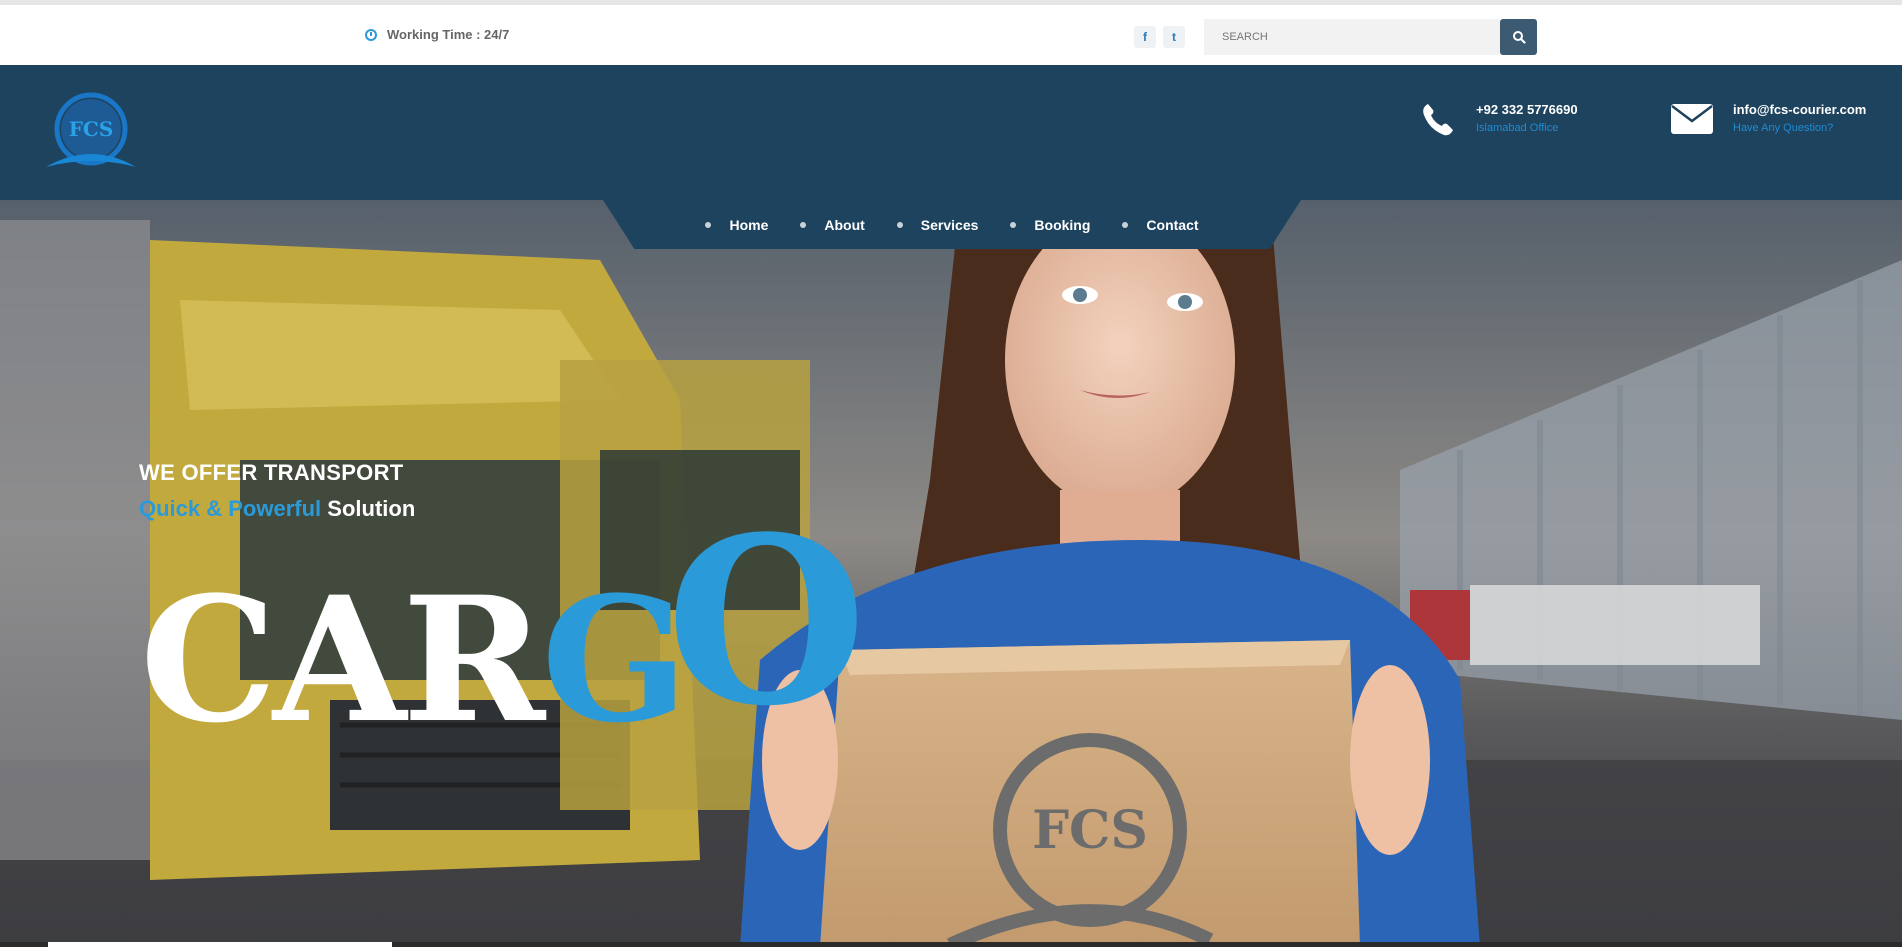 This screenshot has height=947, width=1902. I want to click on headline-blue-o: O, so click(766, 622).